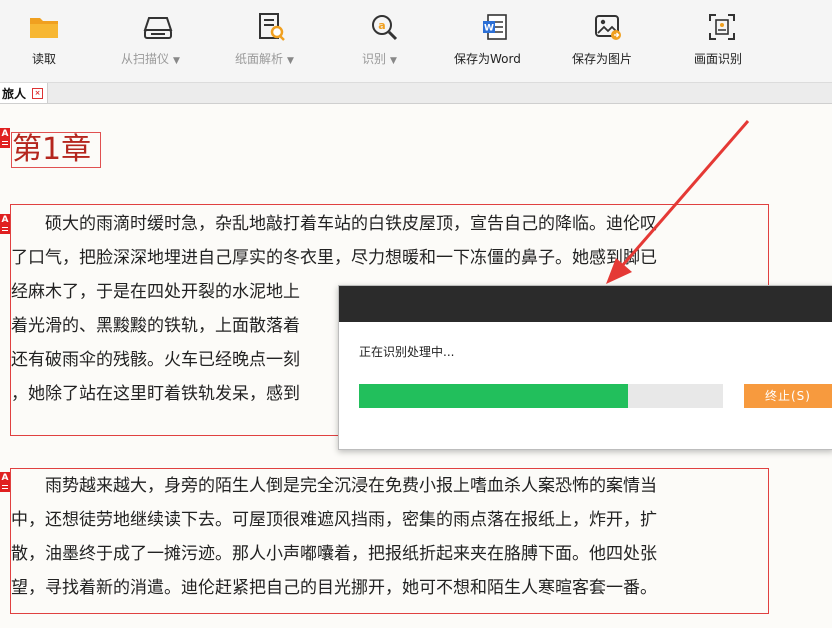 The image size is (832, 628). Describe the element at coordinates (487, 59) in the screenshot. I see `save-word-label: 保存为Word` at that location.